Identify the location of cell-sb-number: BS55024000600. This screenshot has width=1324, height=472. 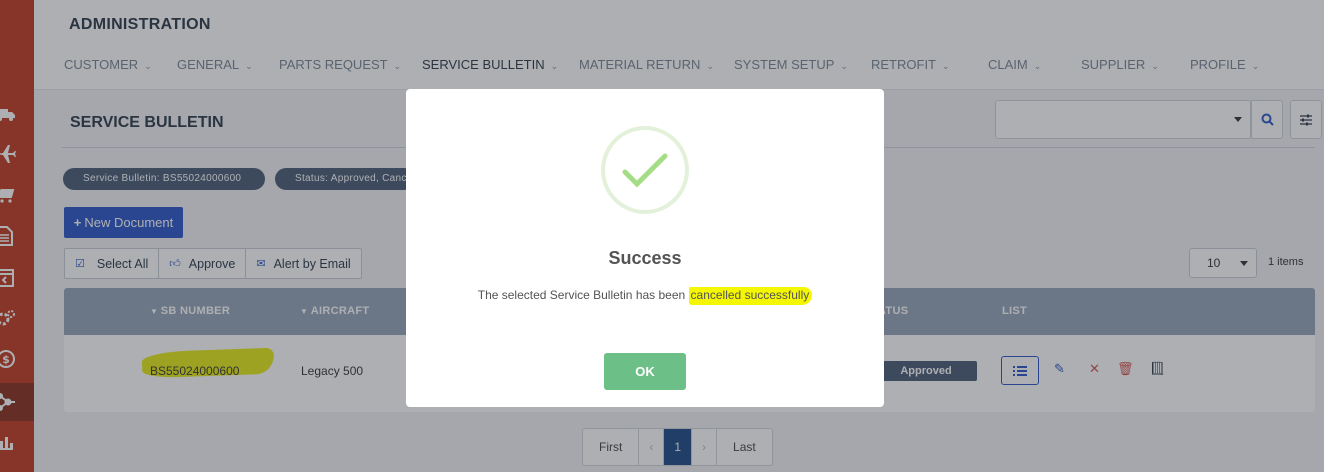
(194, 371).